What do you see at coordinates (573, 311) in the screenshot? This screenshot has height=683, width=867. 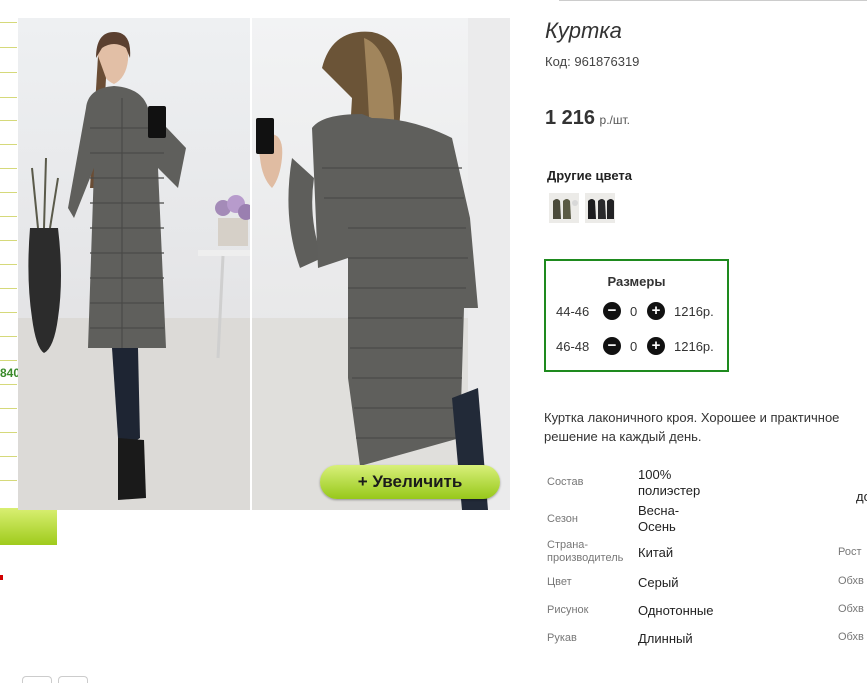 I see `size-label: 44-46` at bounding box center [573, 311].